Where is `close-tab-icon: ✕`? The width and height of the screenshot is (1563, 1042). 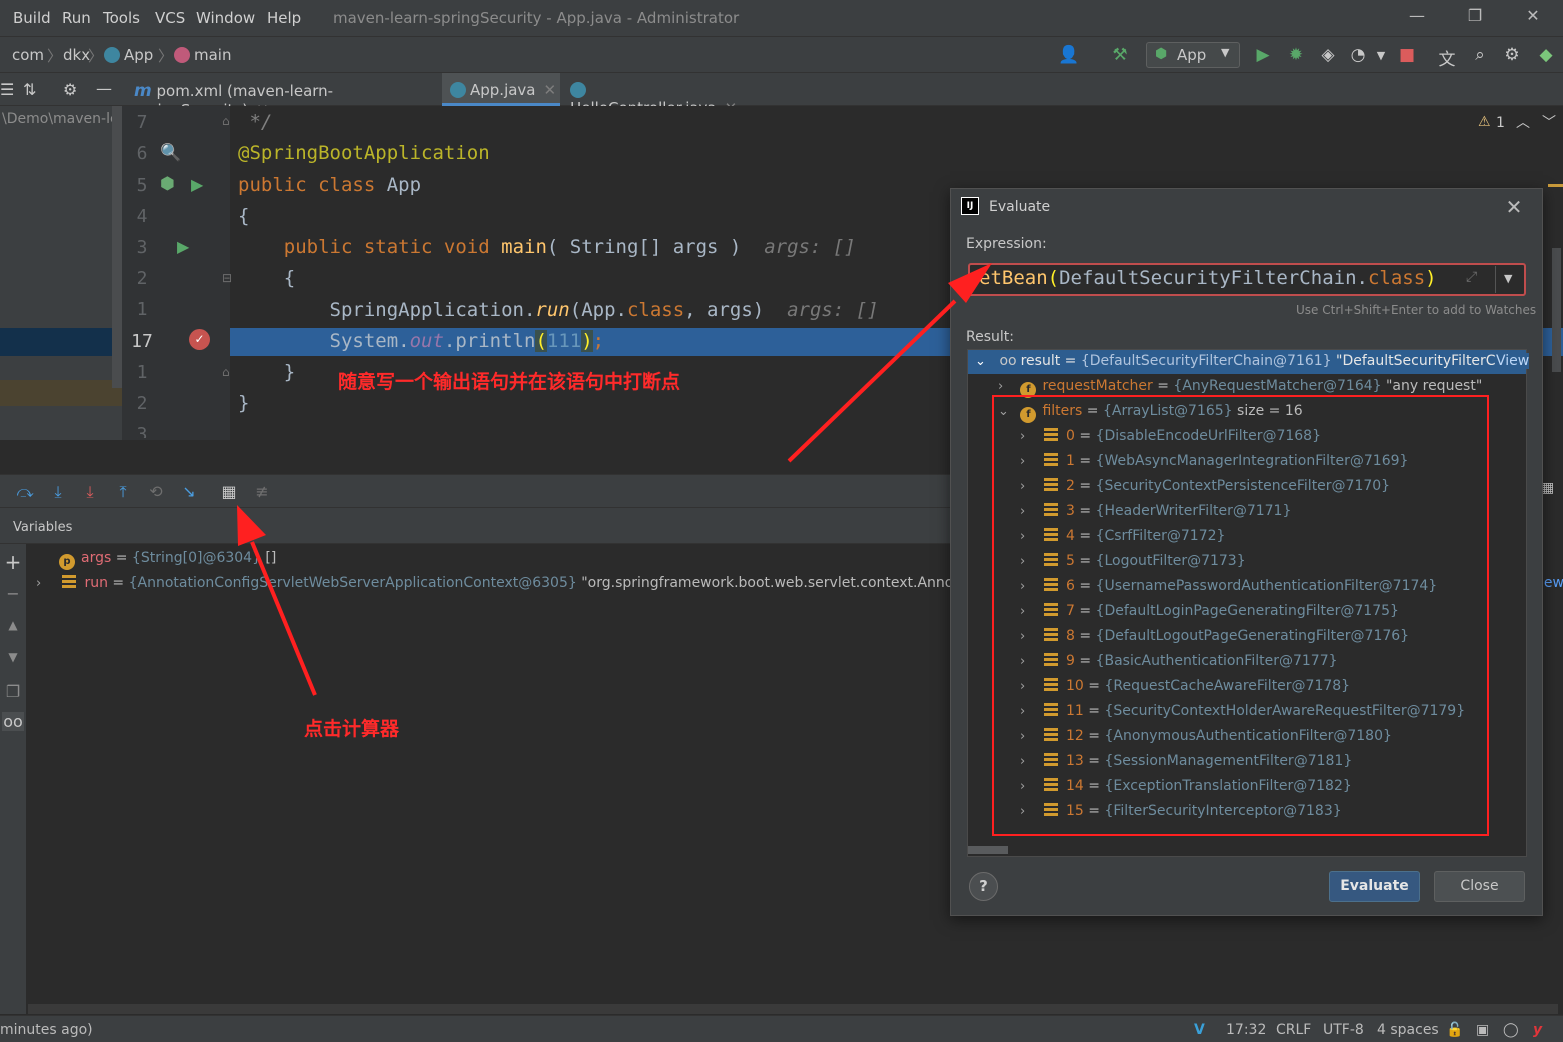 close-tab-icon: ✕ is located at coordinates (550, 90).